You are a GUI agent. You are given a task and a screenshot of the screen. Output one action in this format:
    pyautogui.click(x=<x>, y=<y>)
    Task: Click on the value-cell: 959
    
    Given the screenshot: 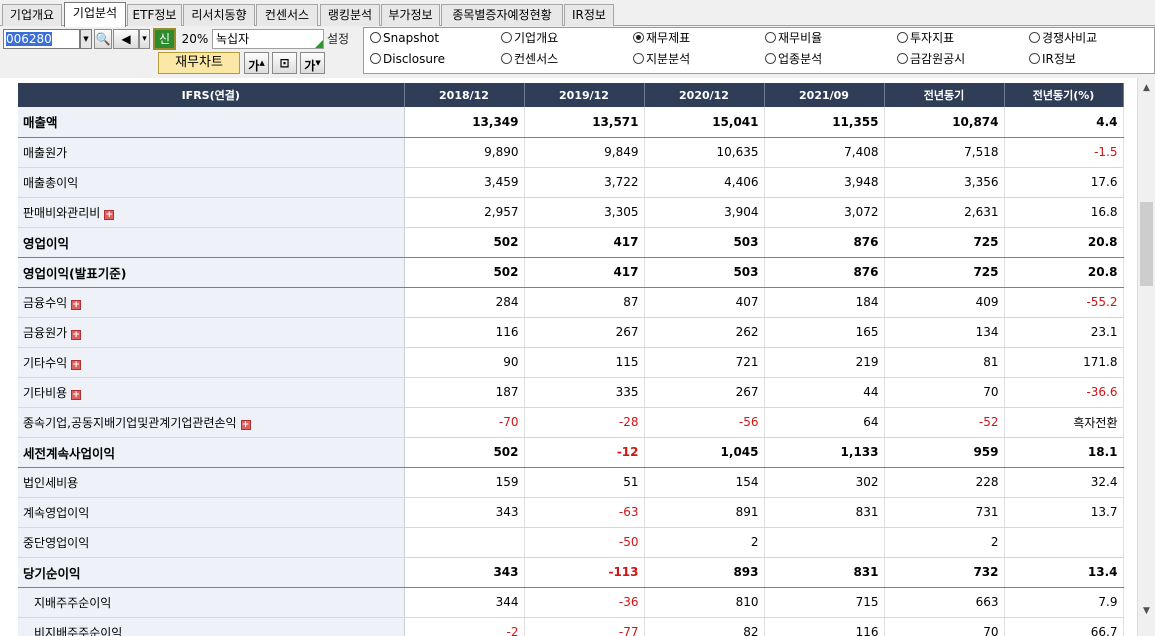 What is the action you would take?
    pyautogui.click(x=944, y=452)
    